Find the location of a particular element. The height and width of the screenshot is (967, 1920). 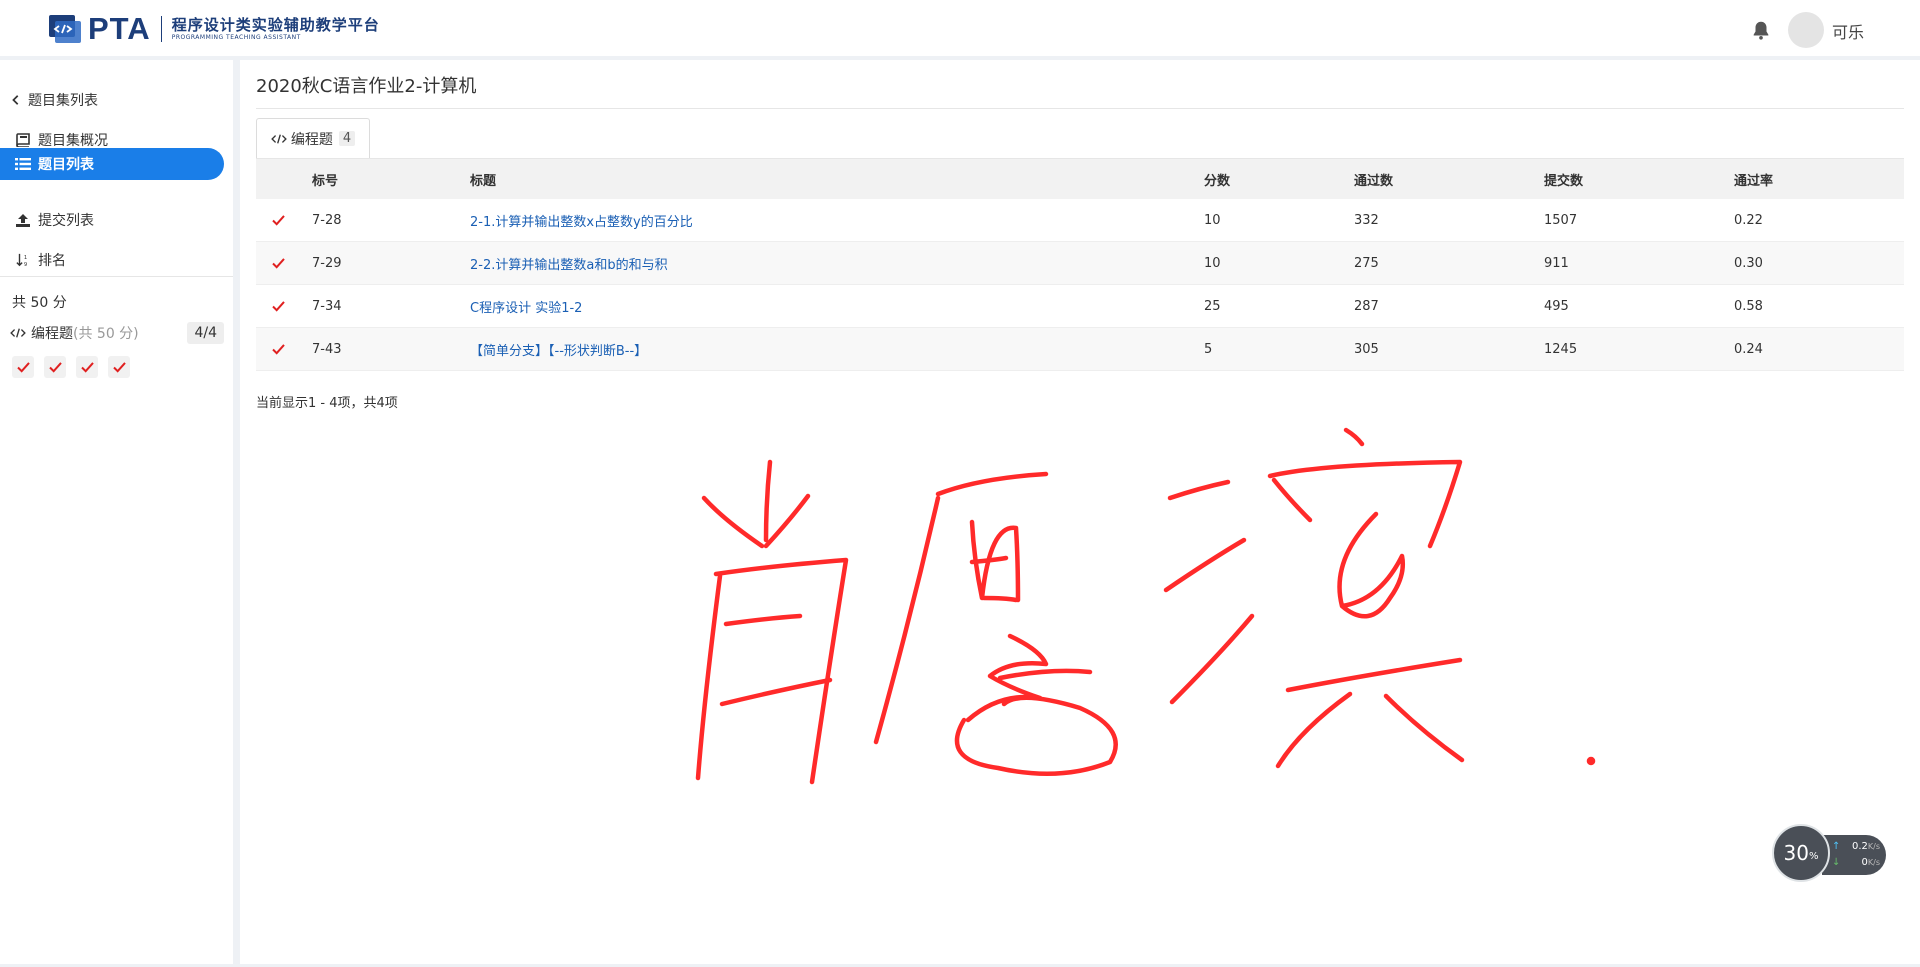

row-title: 2-1.计算并输出整数x占整数y的百分比 is located at coordinates (837, 220).